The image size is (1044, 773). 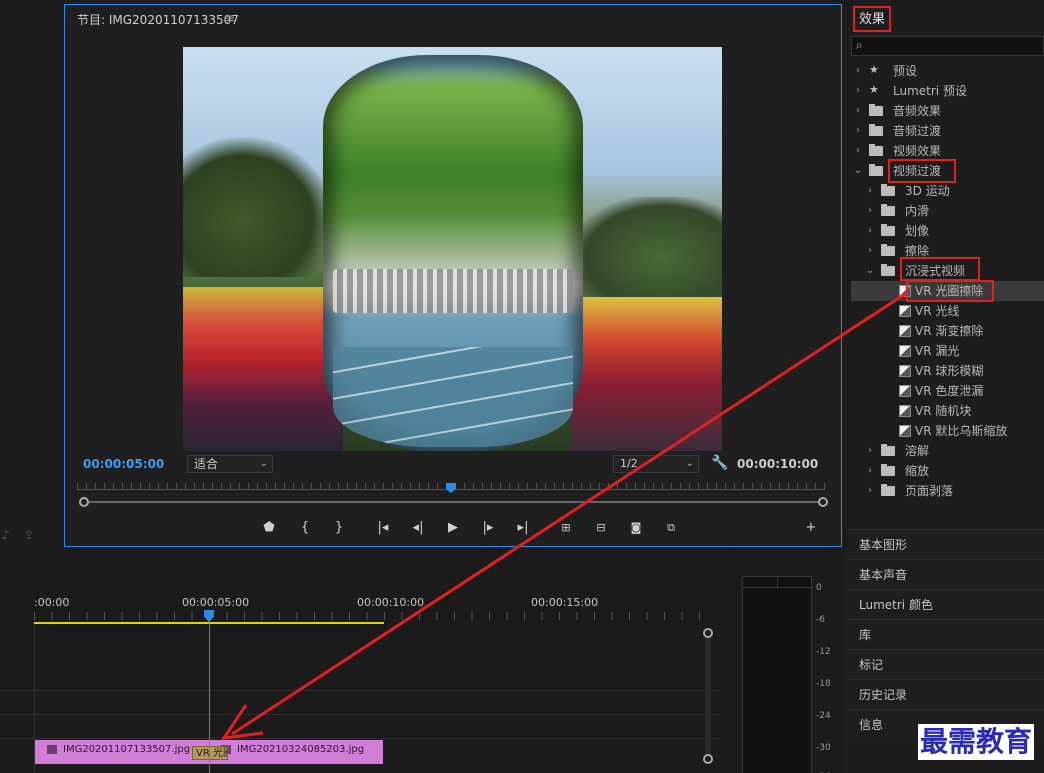 What do you see at coordinates (566, 528) in the screenshot?
I see `lift-icon: ⊞` at bounding box center [566, 528].